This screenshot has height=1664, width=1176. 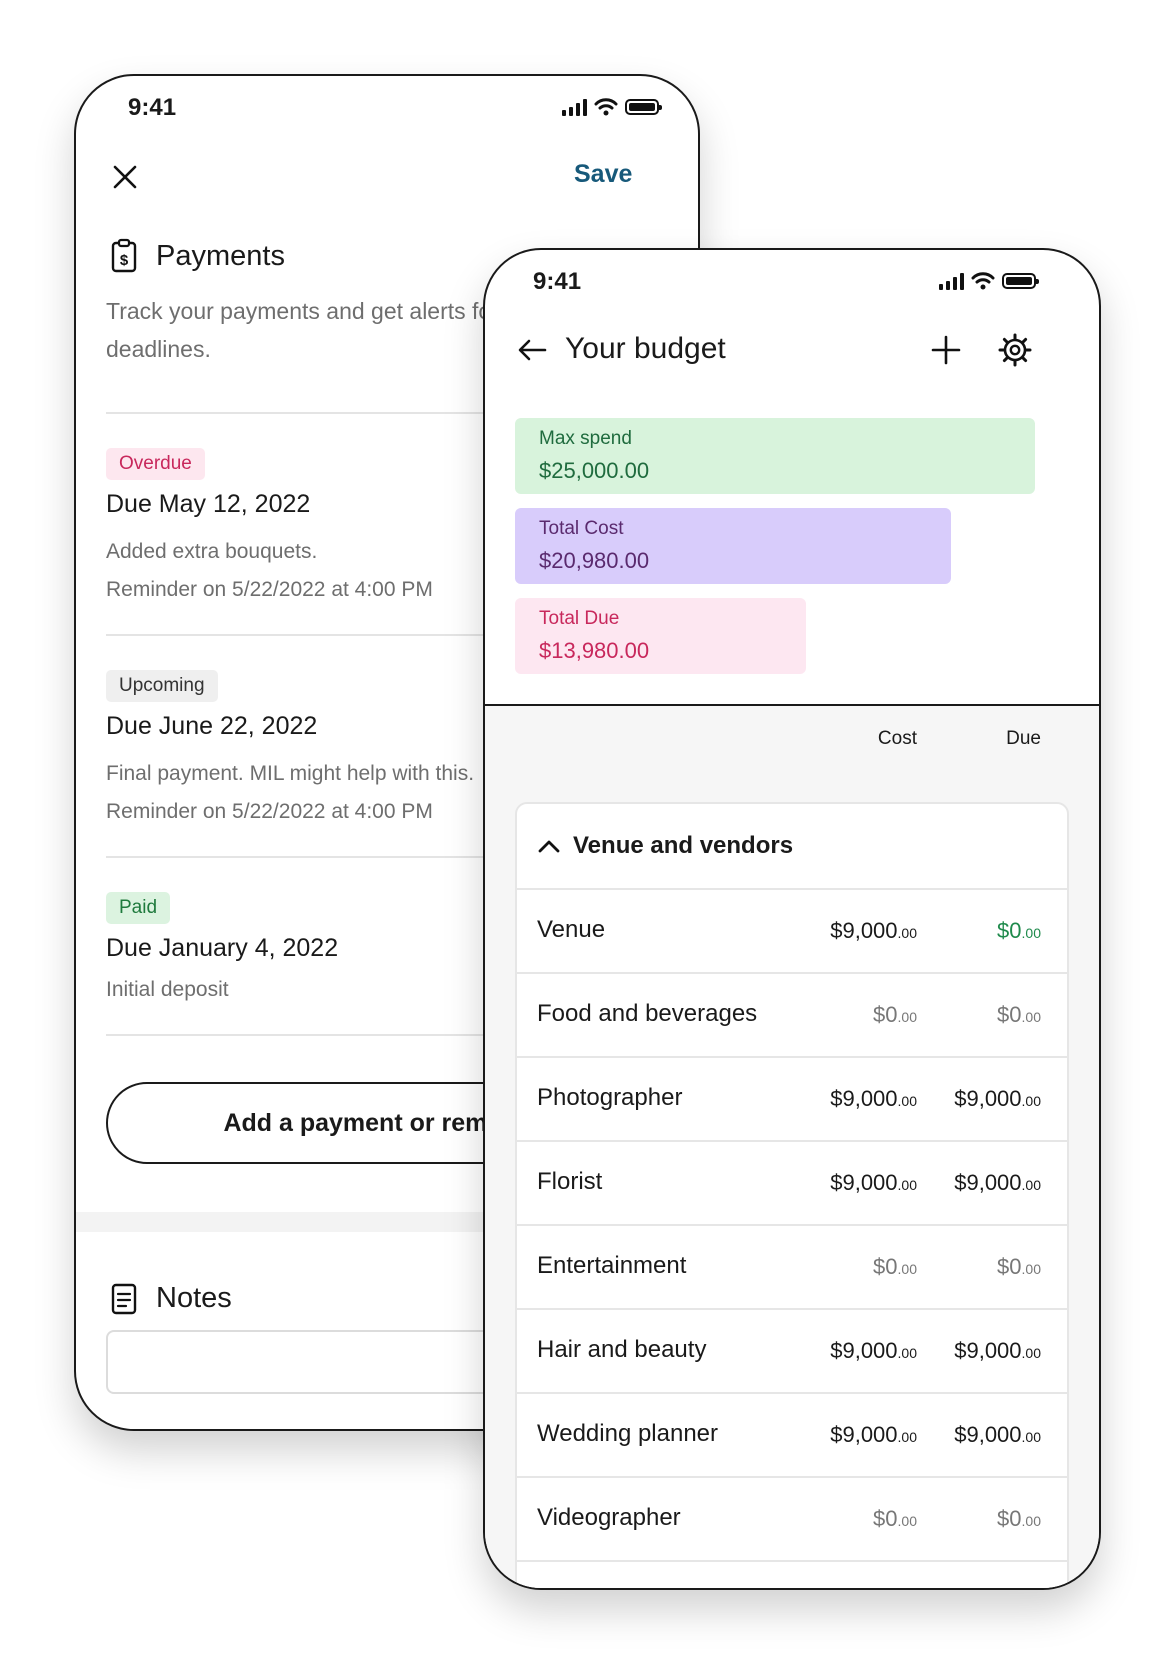 What do you see at coordinates (645, 348) in the screenshot?
I see `budget-title: Your budget` at bounding box center [645, 348].